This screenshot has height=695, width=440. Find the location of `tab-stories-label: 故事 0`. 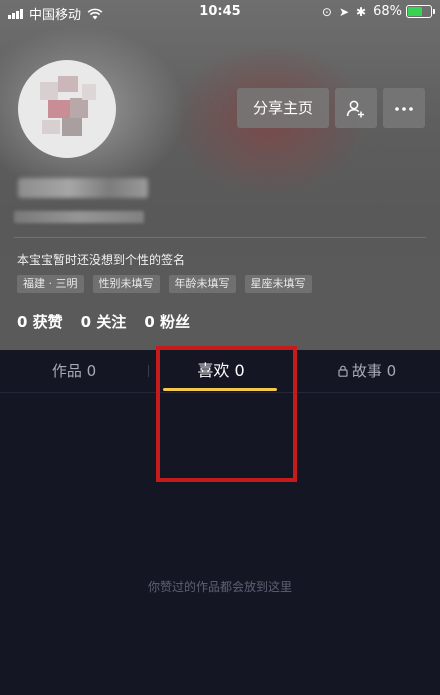

tab-stories-label: 故事 0 is located at coordinates (374, 371).